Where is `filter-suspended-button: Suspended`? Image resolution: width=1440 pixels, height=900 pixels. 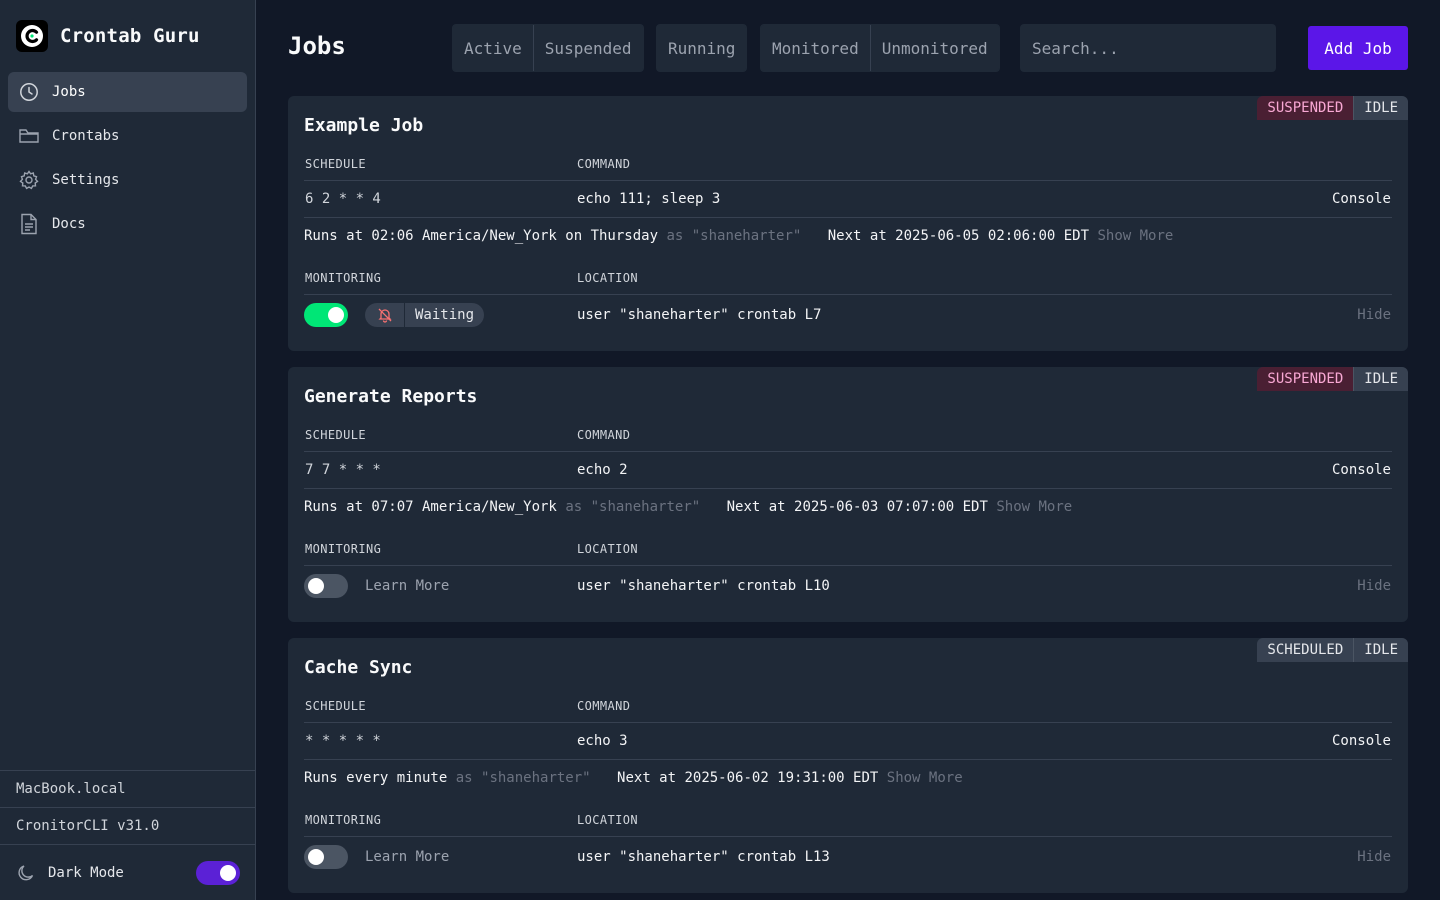 filter-suspended-button: Suspended is located at coordinates (587, 48).